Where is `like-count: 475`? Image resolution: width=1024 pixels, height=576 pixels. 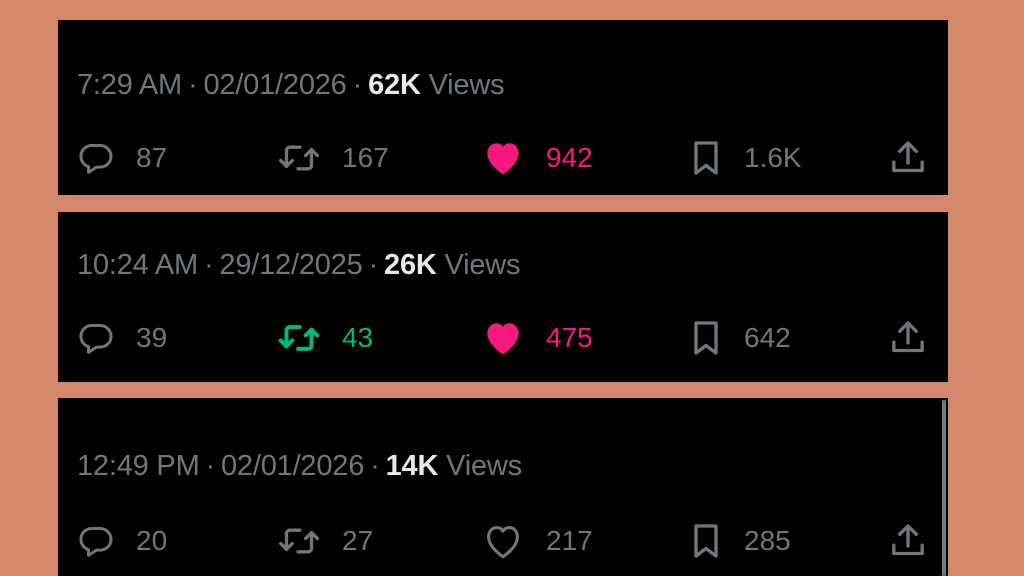
like-count: 475 is located at coordinates (569, 337).